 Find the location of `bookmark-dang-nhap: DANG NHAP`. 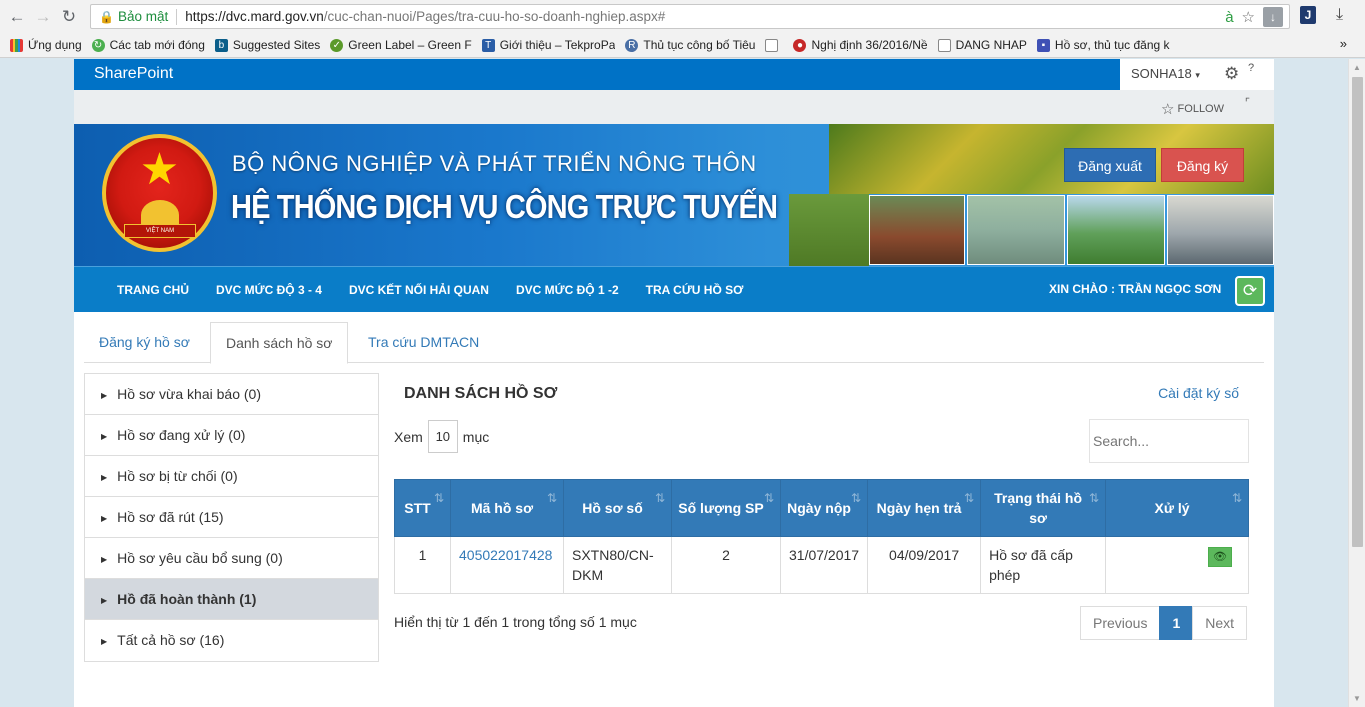

bookmark-dang-nhap: DANG NHAP is located at coordinates (982, 45).